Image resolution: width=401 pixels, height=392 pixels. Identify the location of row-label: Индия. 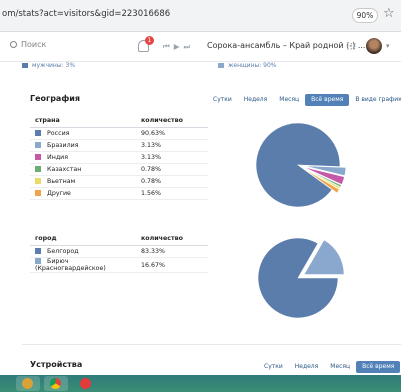
(83, 157).